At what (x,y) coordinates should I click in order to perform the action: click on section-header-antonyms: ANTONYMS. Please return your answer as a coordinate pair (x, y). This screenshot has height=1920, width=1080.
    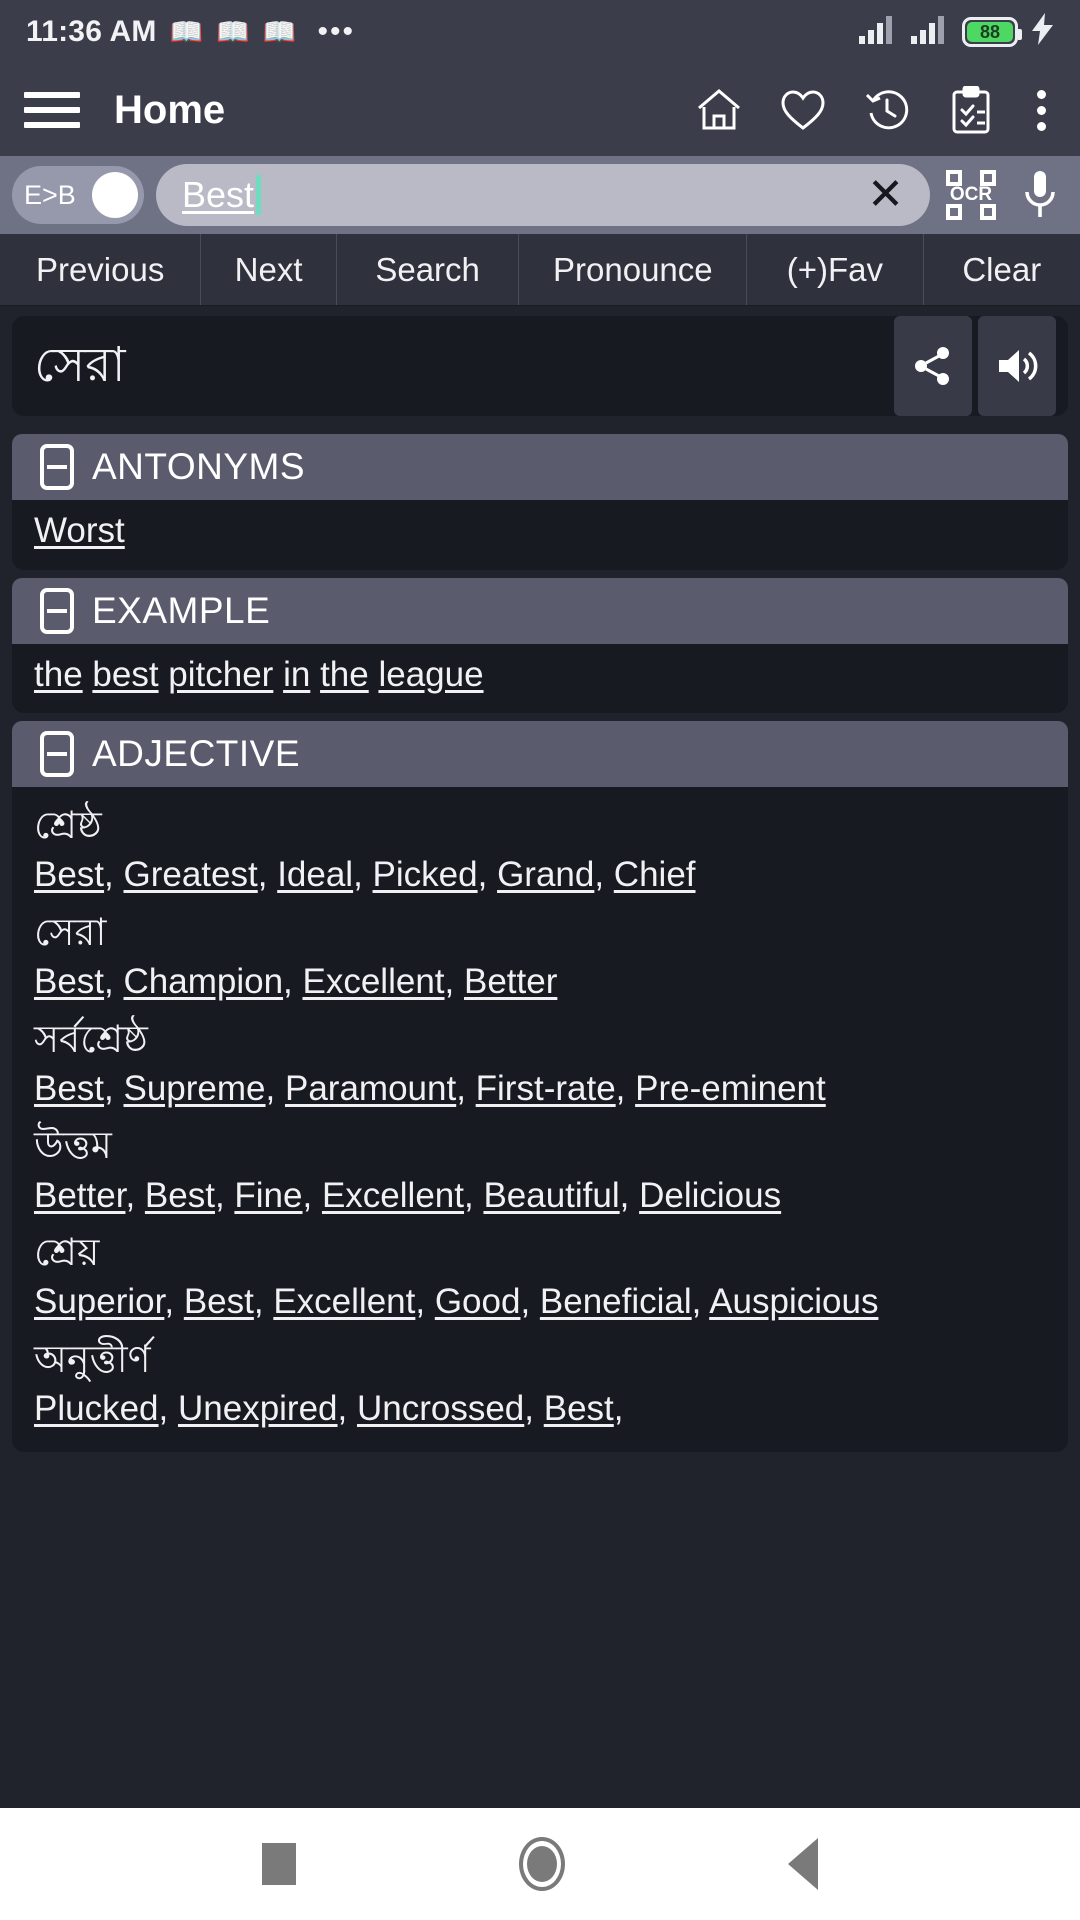
    Looking at the image, I should click on (540, 467).